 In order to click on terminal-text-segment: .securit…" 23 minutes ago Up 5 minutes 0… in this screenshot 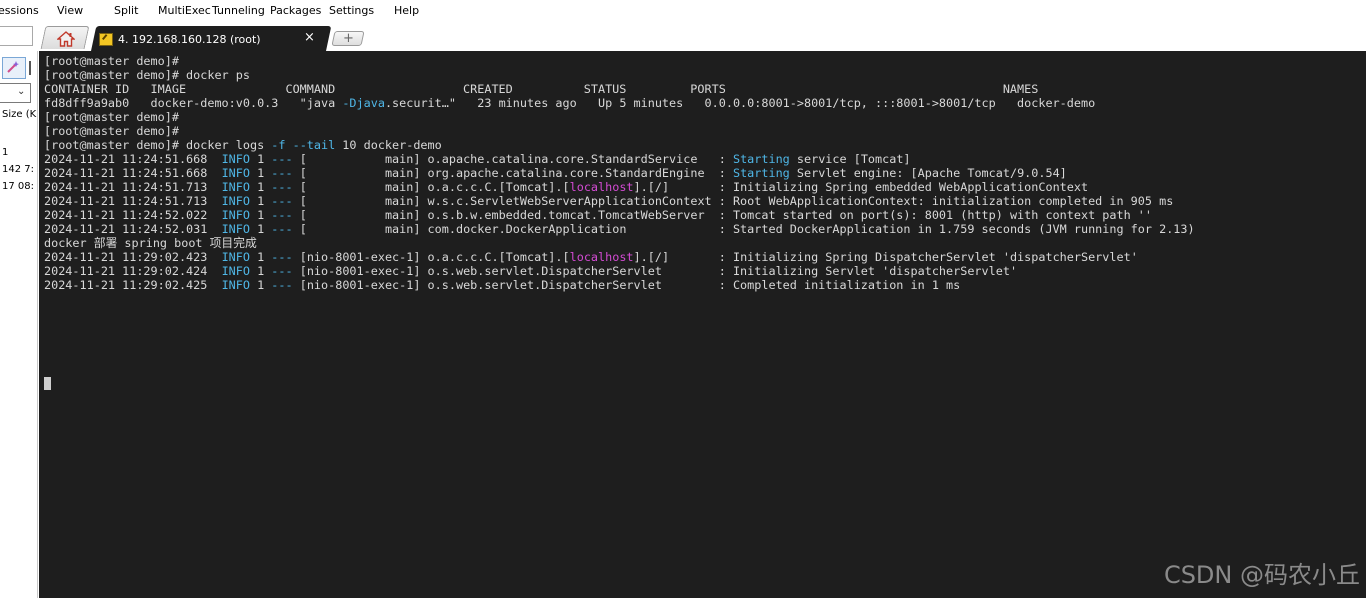, I will do `click(740, 103)`.